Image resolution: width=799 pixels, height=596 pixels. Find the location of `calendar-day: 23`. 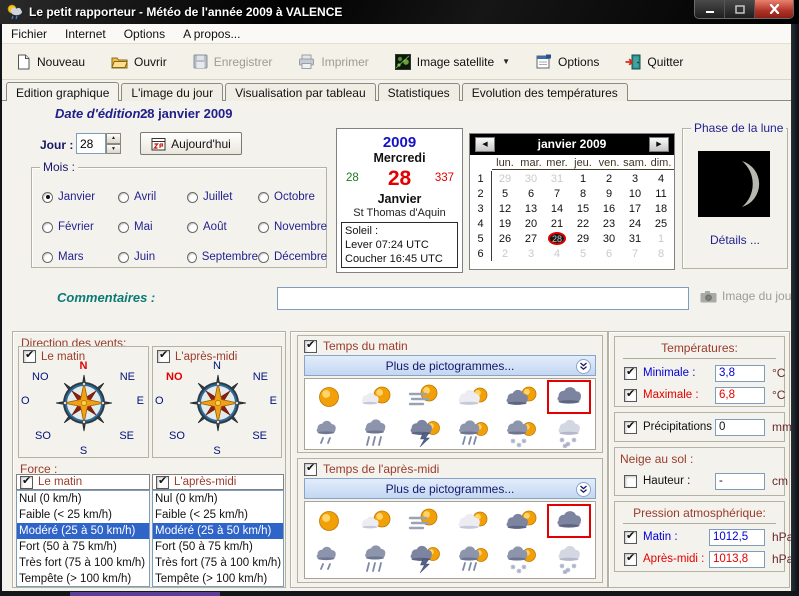

calendar-day: 23 is located at coordinates (609, 224).